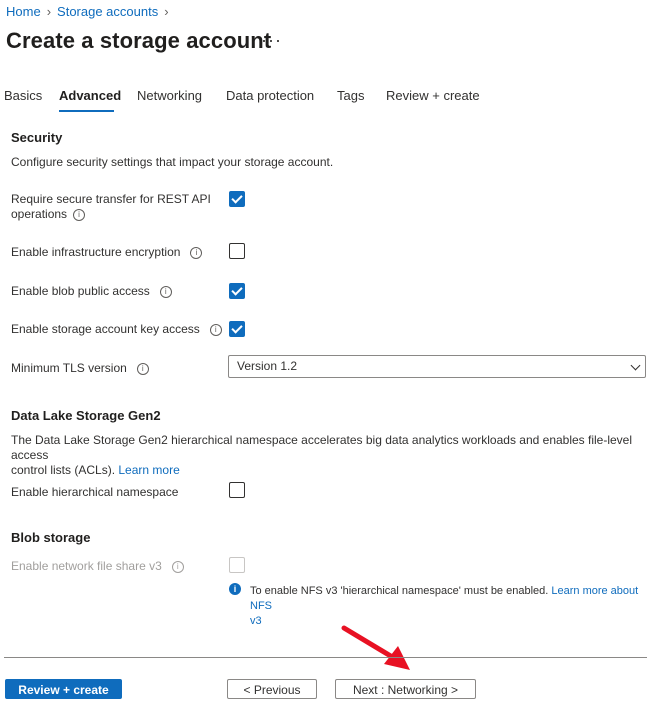 The height and width of the screenshot is (709, 647). Describe the element at coordinates (350, 95) in the screenshot. I see `tab-tags: Tags` at that location.